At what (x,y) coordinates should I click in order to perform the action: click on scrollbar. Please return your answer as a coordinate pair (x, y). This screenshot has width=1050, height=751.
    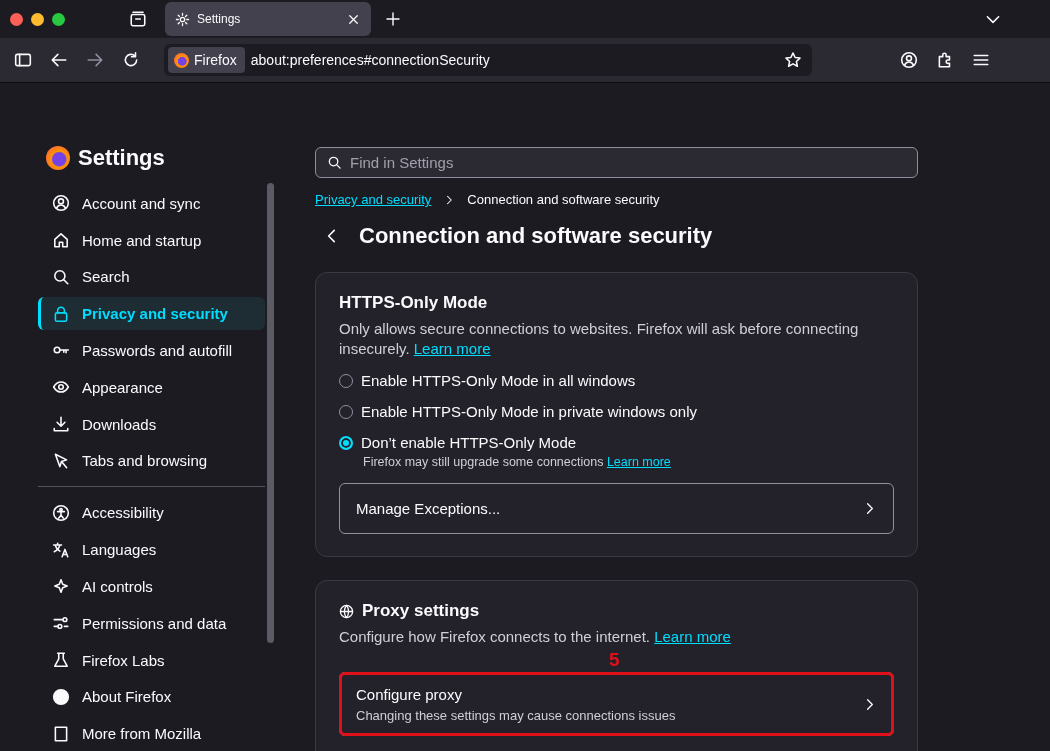
    Looking at the image, I should click on (270, 413).